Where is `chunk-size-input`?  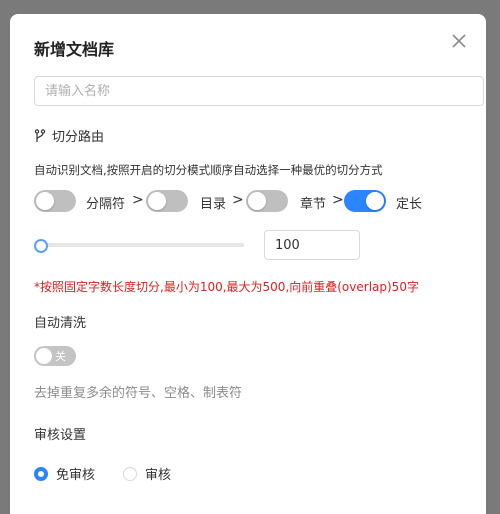
chunk-size-input is located at coordinates (312, 245).